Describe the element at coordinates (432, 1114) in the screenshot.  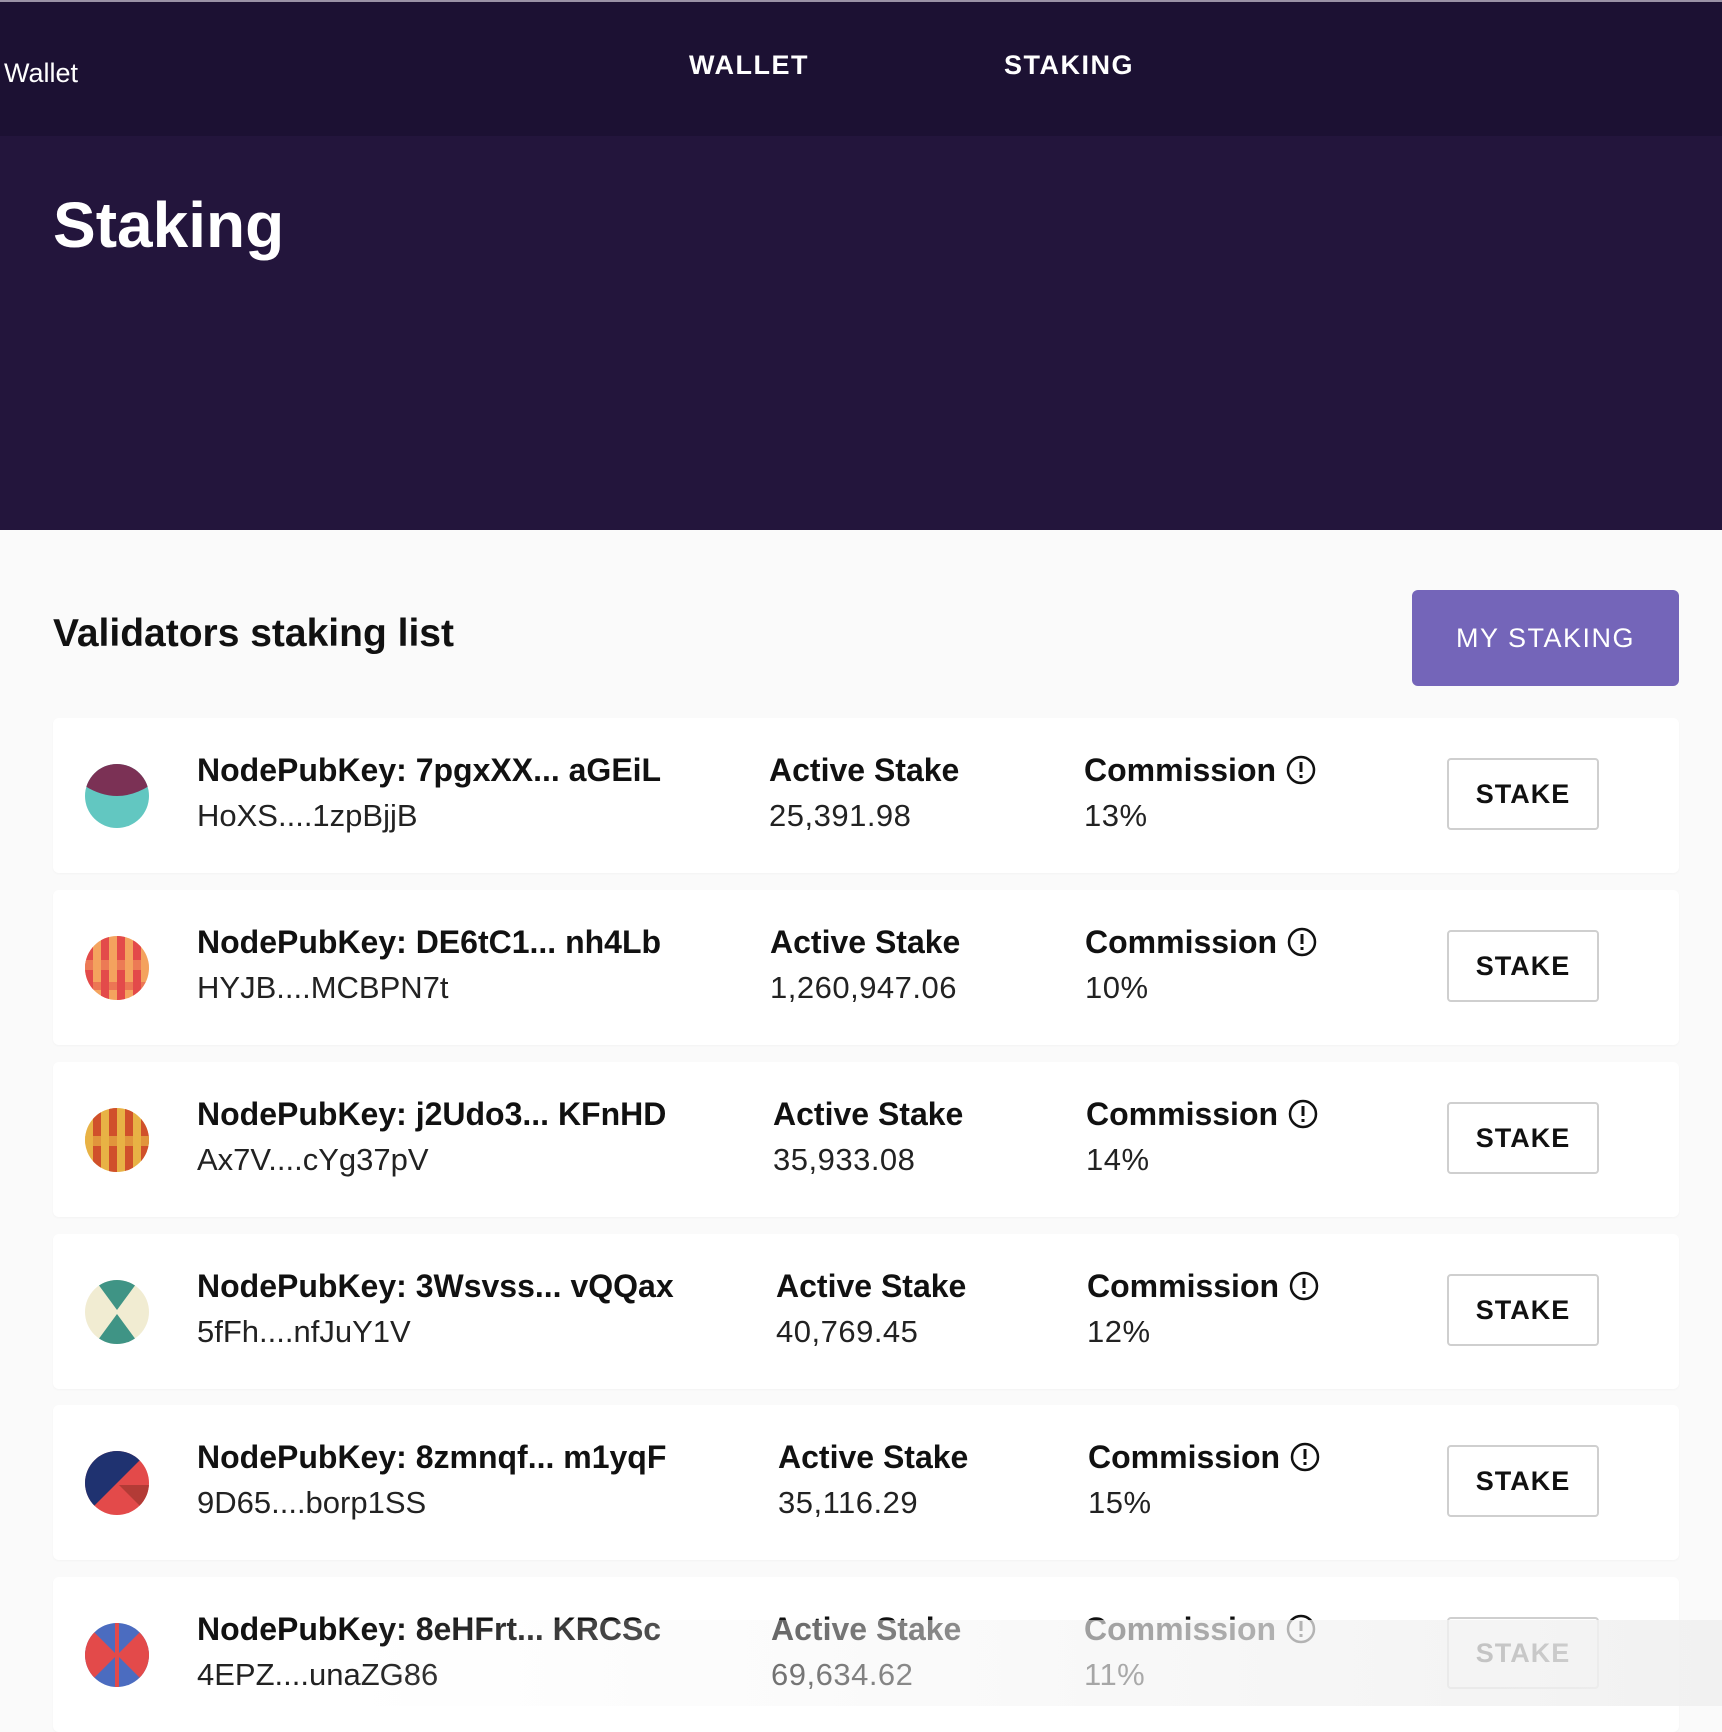
I see `node-pubkey: NodePubKey: j2Udo3... KFnHD` at that location.